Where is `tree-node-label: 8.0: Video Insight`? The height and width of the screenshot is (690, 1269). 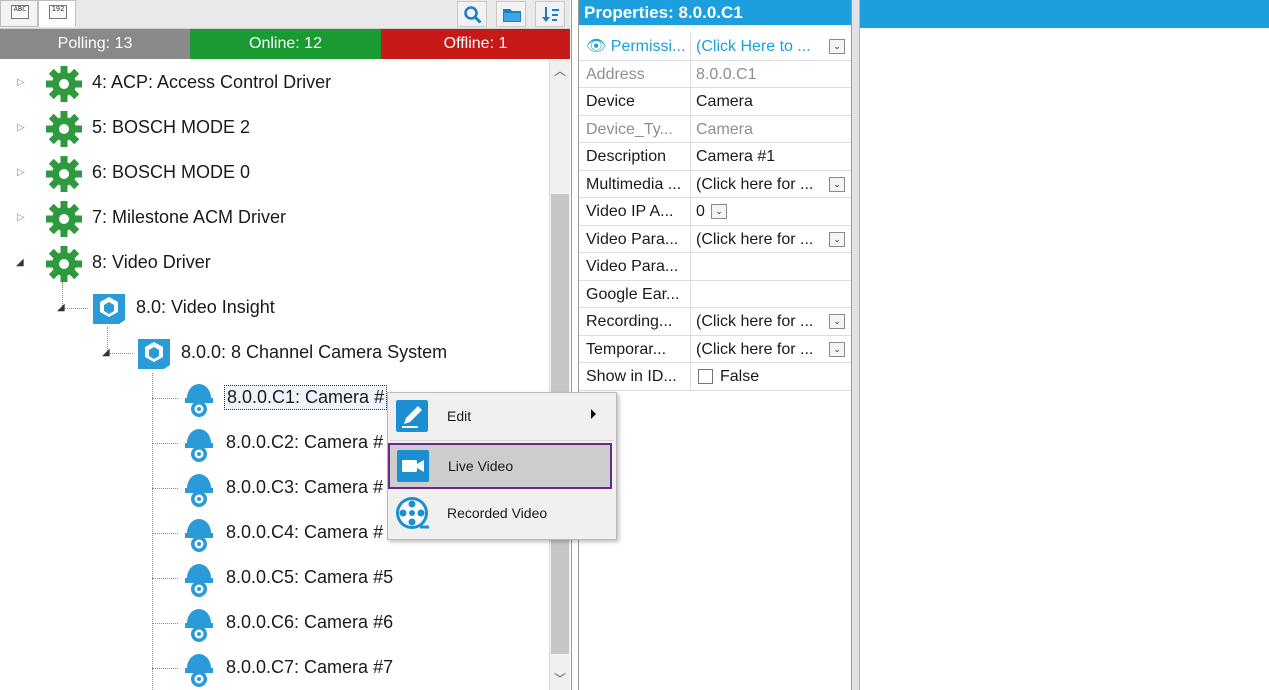
tree-node-label: 8.0: Video Insight is located at coordinates (205, 307).